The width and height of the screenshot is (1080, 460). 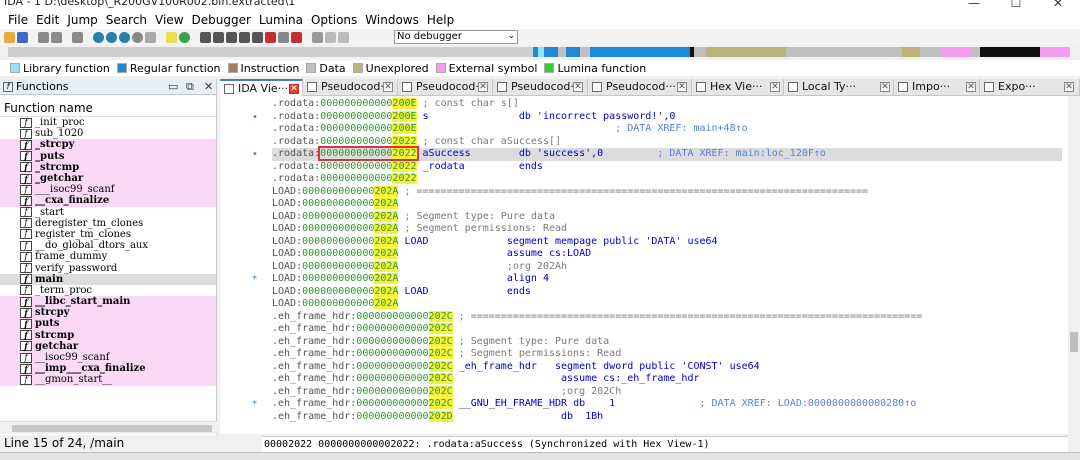 I want to click on tab-local-types: Local Ty··· ✕, so click(x=839, y=87).